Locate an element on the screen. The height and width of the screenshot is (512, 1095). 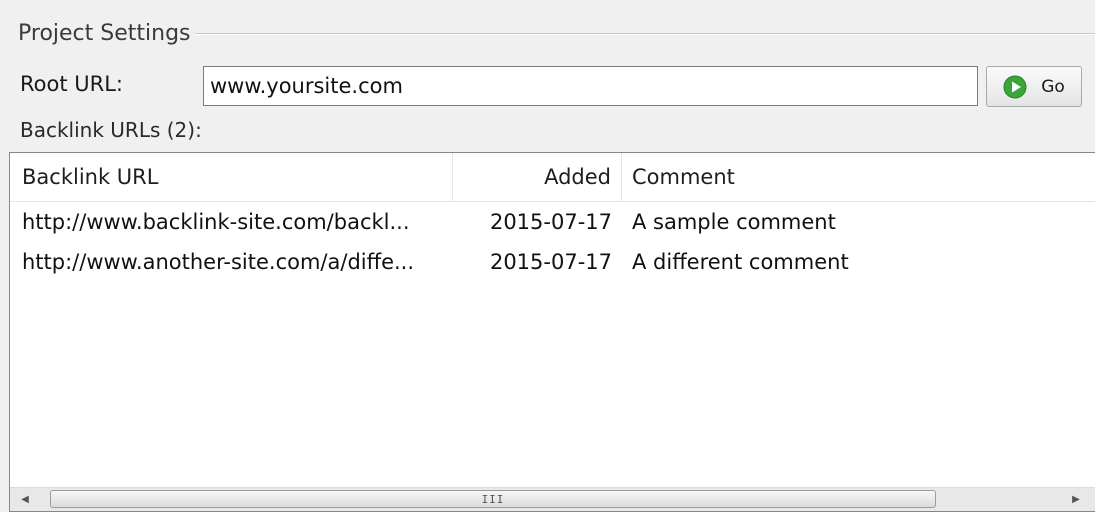
scroll-right-arrow-icon: ▶ is located at coordinates (1076, 499).